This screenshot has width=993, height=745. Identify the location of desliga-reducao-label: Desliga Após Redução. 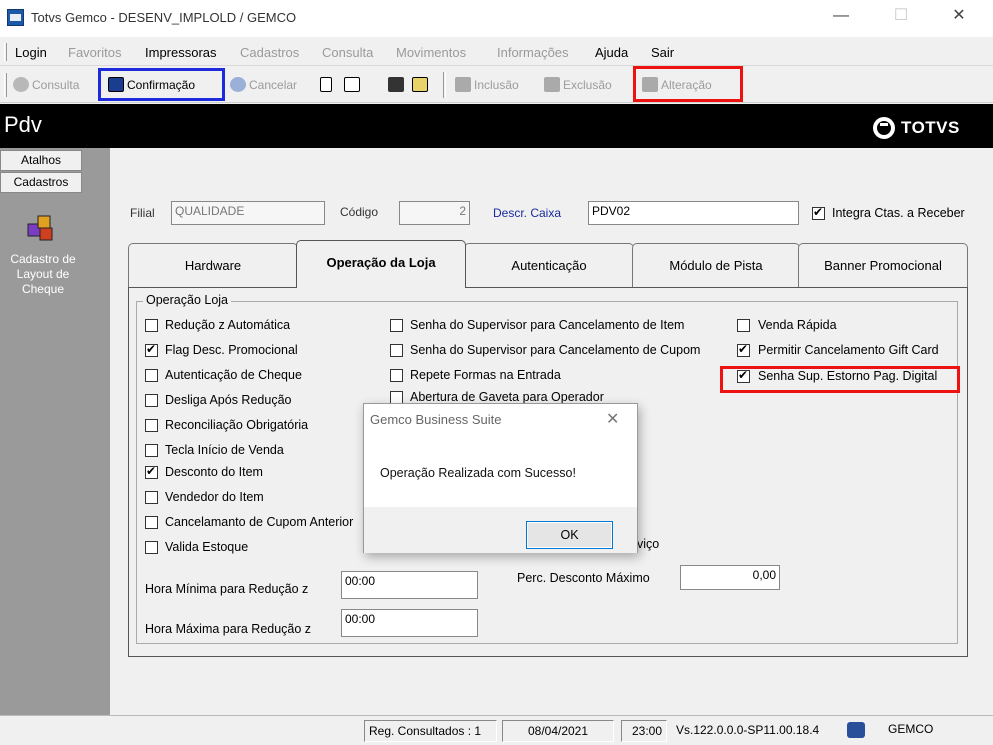
(228, 400).